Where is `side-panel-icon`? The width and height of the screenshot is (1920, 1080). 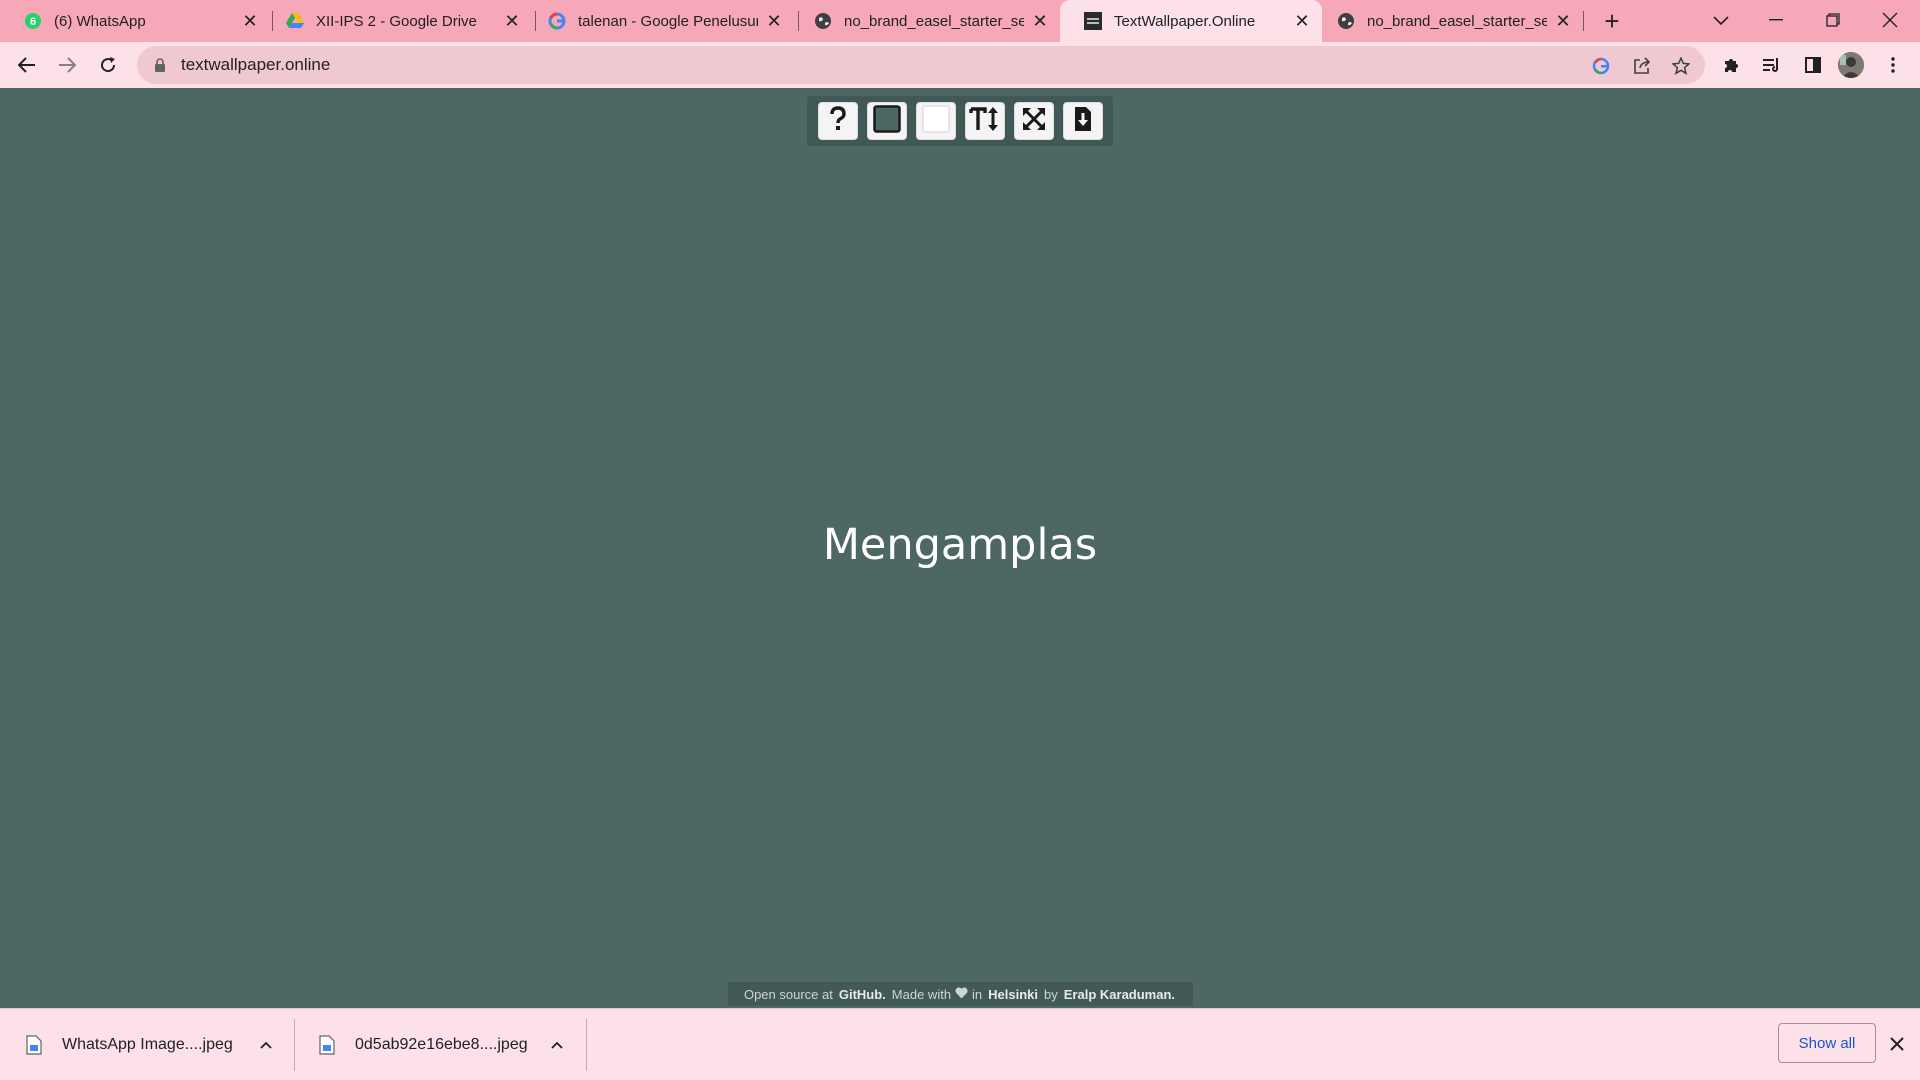 side-panel-icon is located at coordinates (1813, 65).